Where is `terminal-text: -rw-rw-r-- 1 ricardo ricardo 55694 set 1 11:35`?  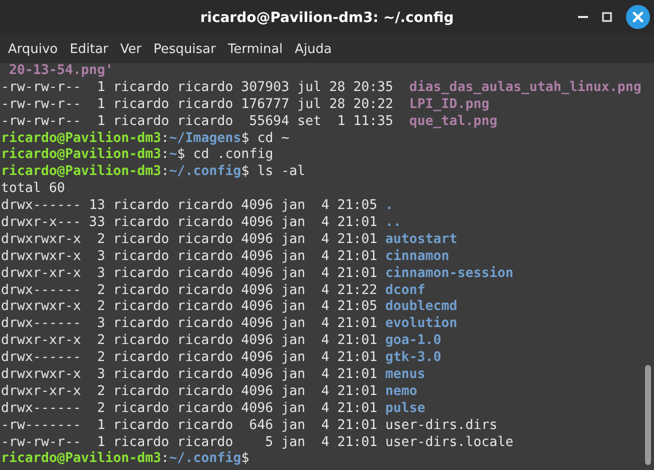
terminal-text: -rw-rw-r-- 1 ricardo ricardo 55694 set 1 11:35 is located at coordinates (197, 121).